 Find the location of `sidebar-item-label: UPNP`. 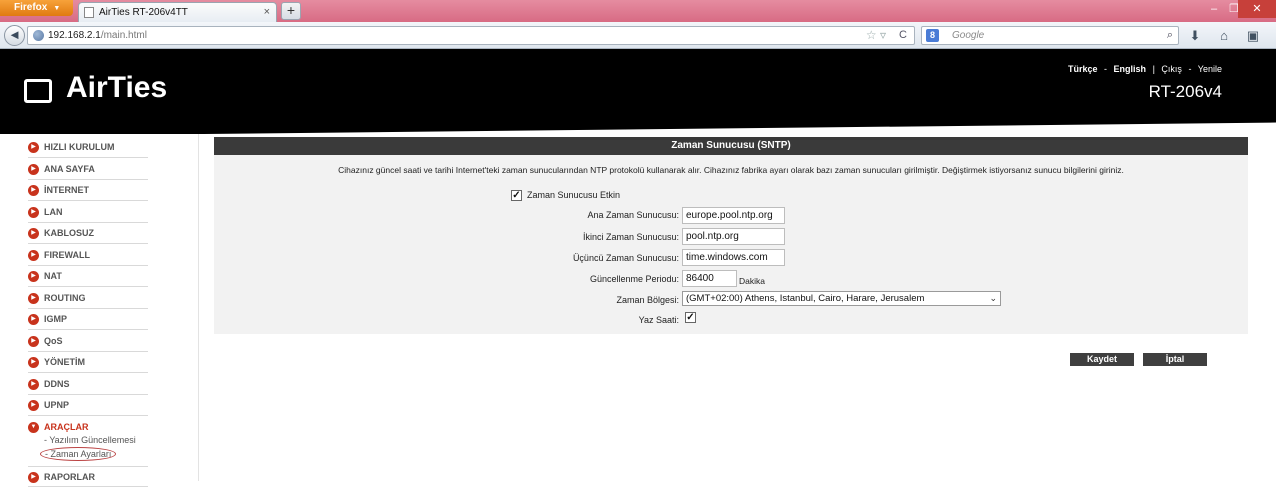

sidebar-item-label: UPNP is located at coordinates (57, 405).